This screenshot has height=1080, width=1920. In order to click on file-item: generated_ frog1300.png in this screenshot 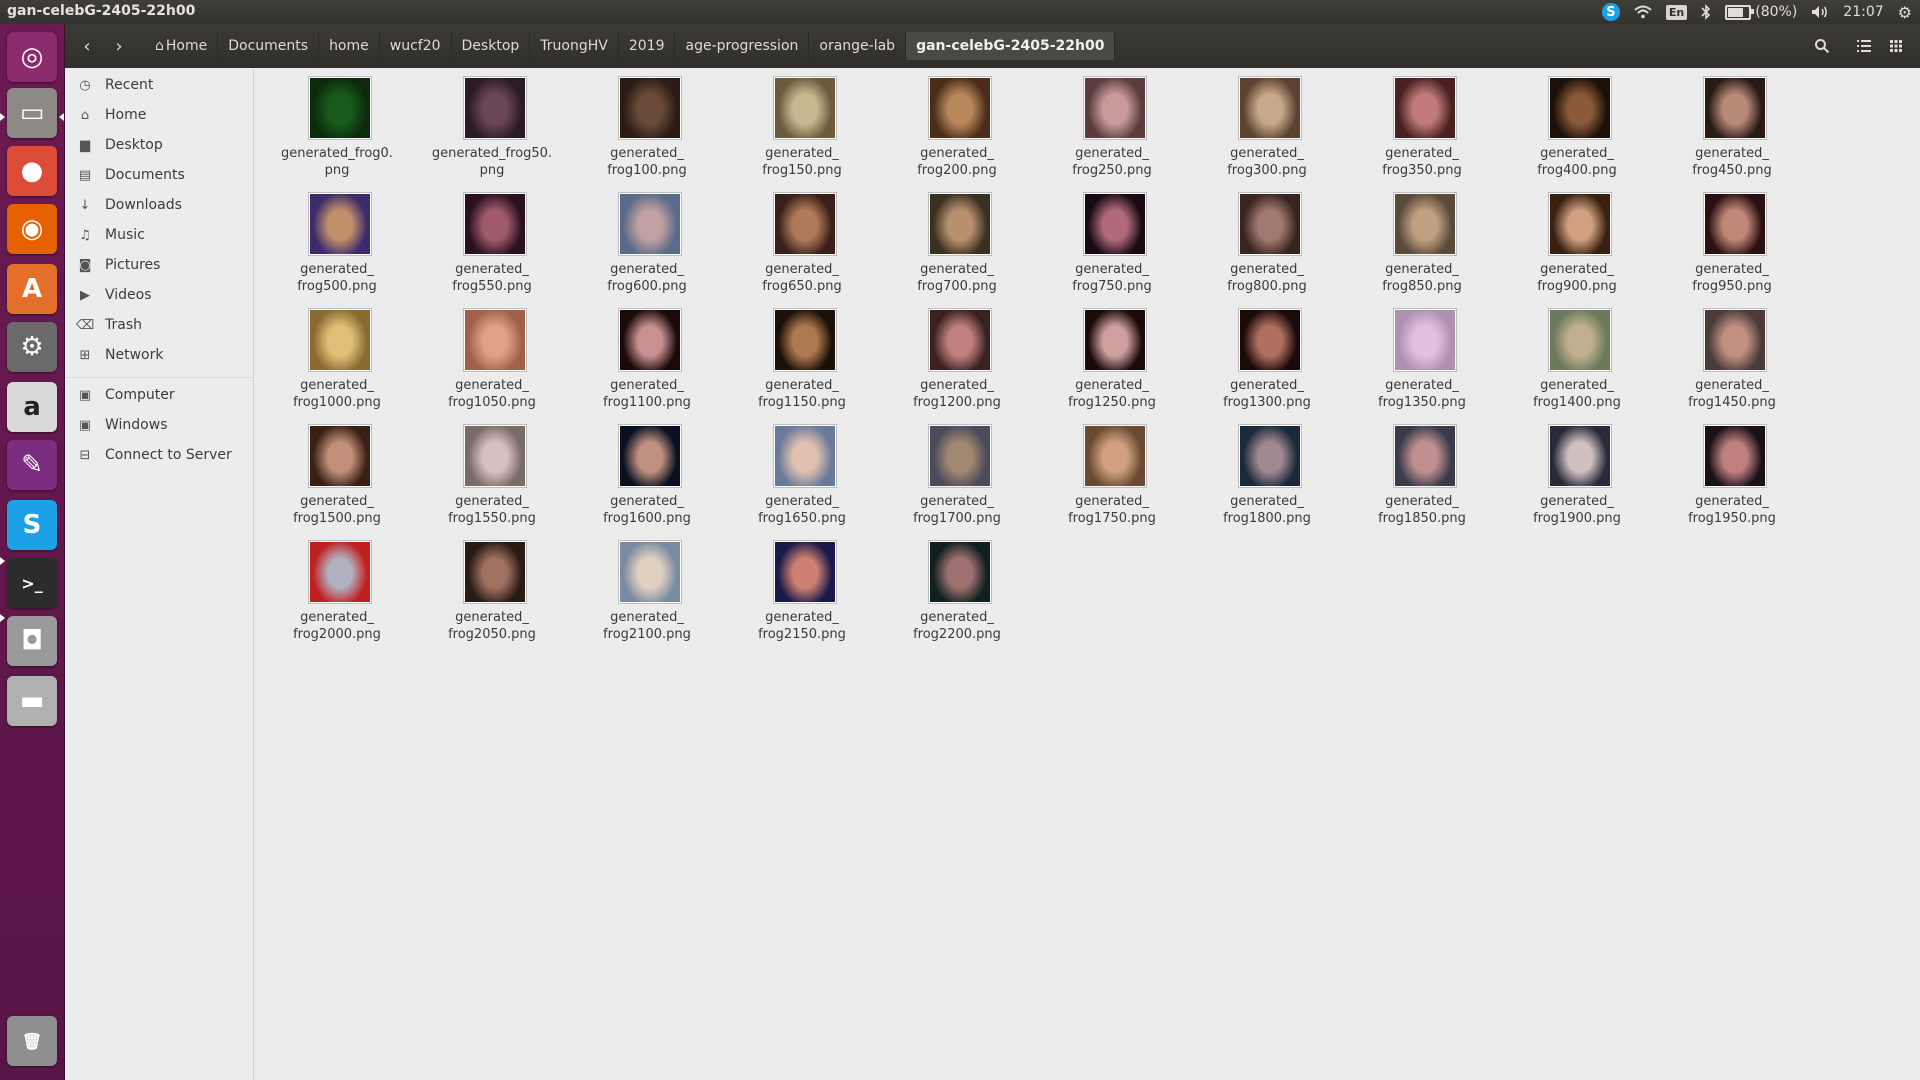, I will do `click(1267, 355)`.